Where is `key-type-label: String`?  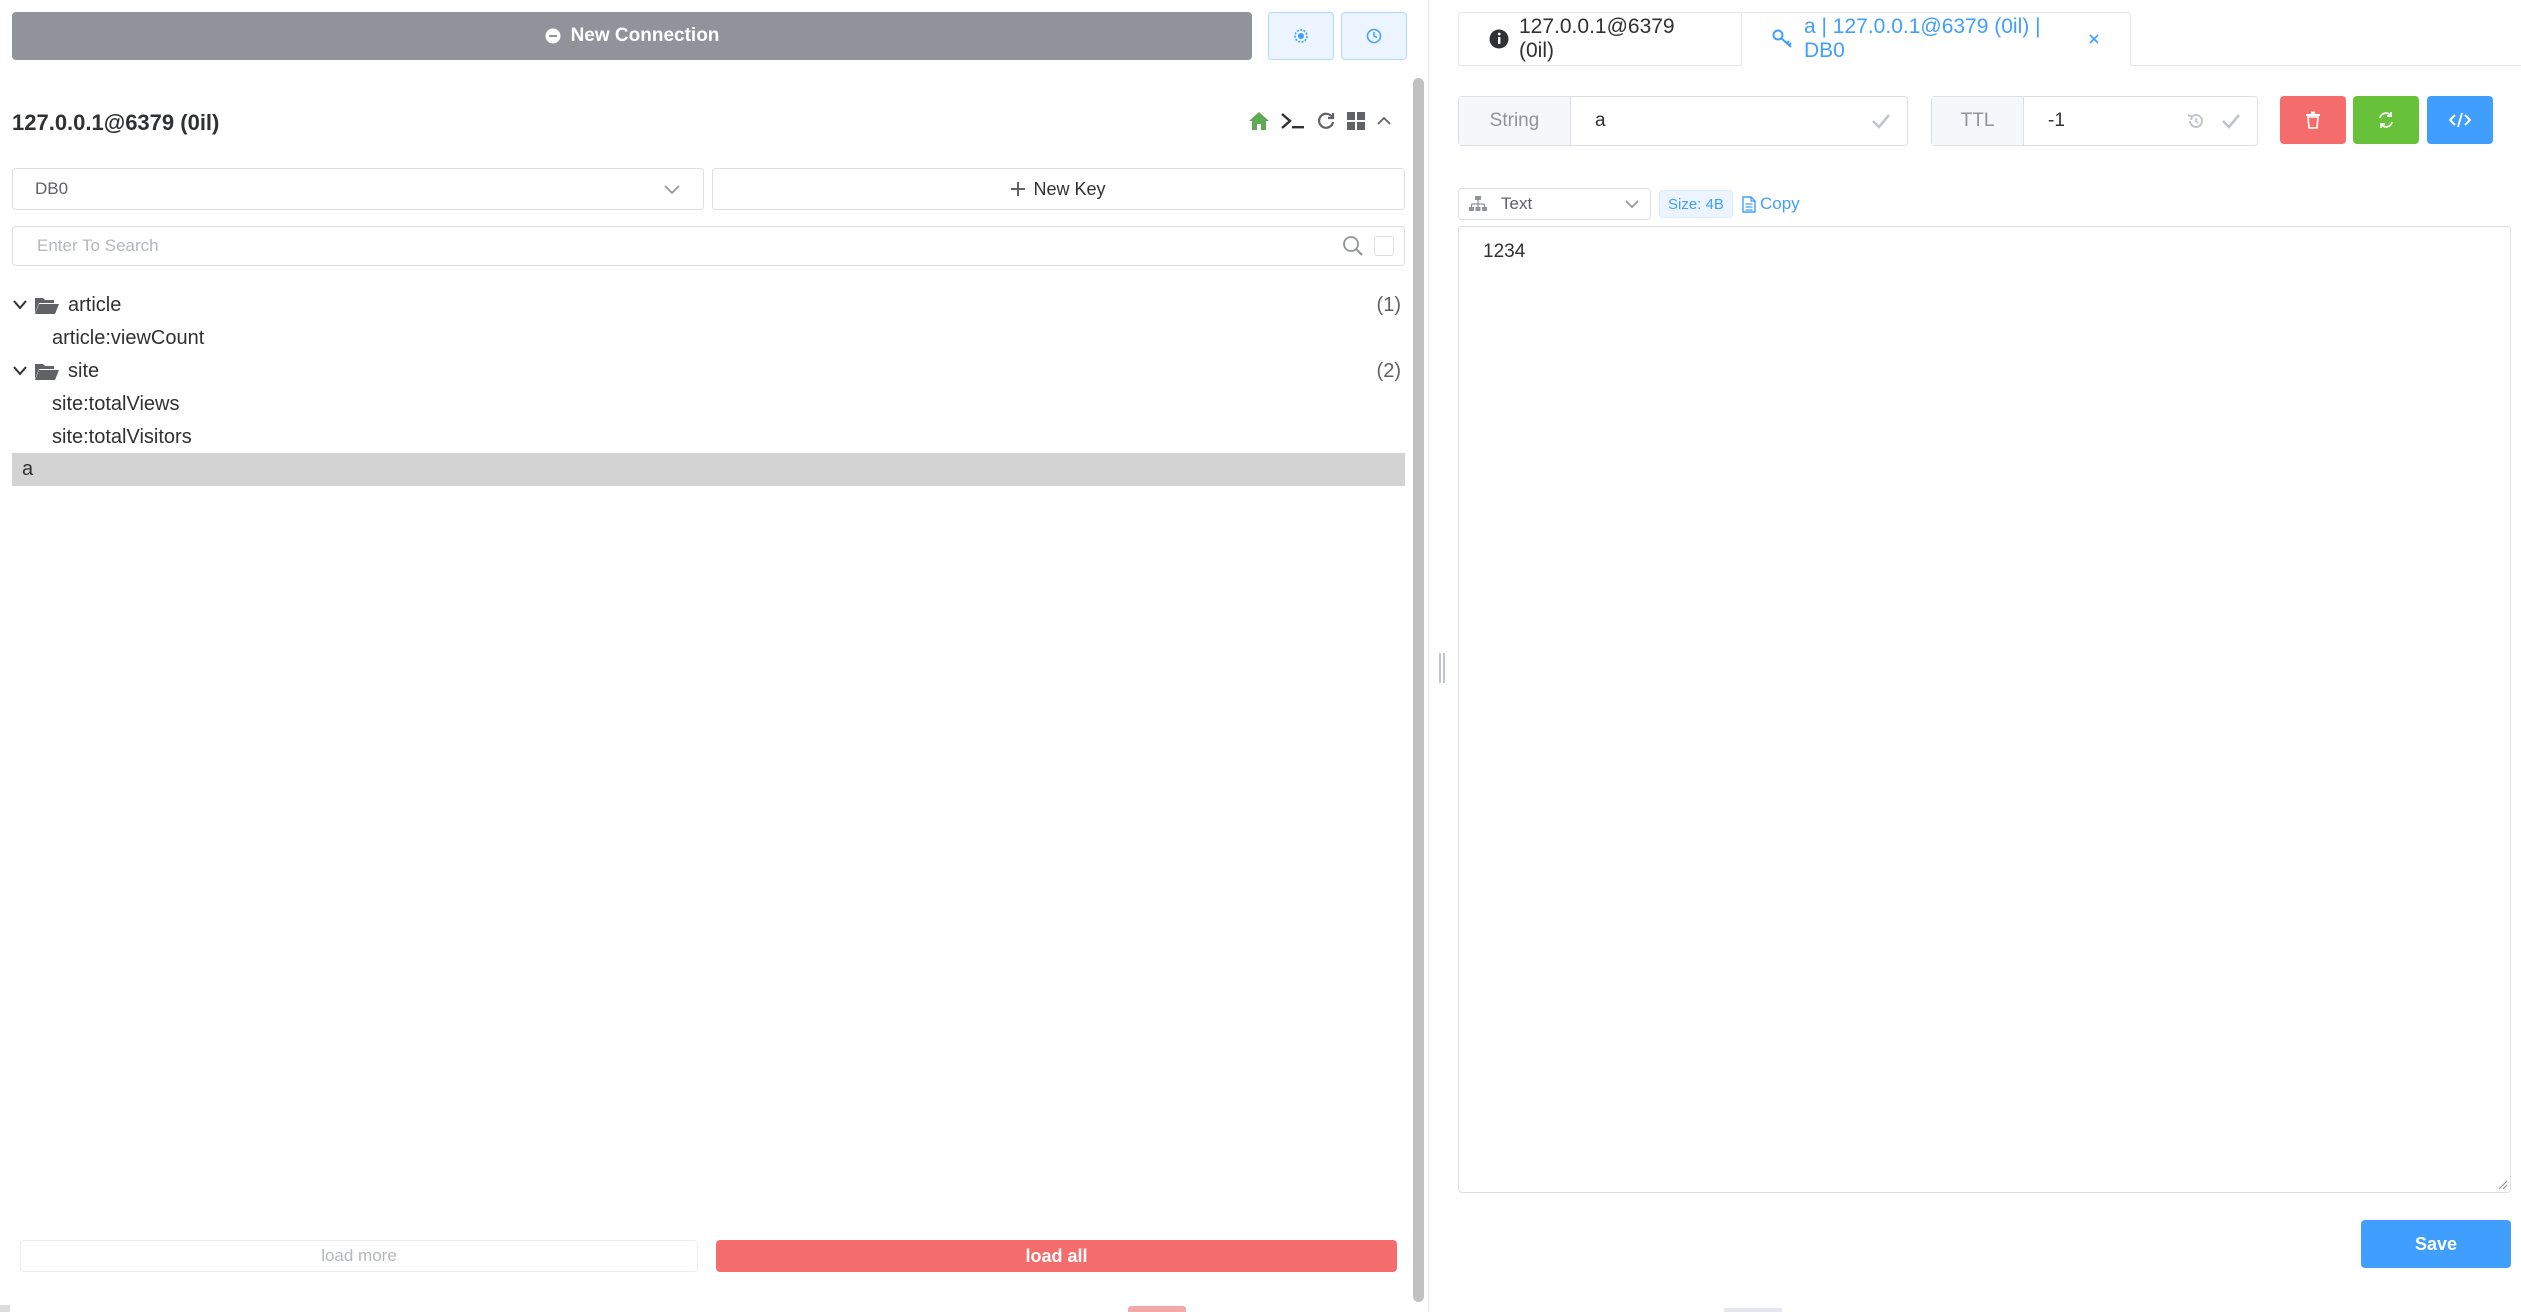 key-type-label: String is located at coordinates (1515, 121).